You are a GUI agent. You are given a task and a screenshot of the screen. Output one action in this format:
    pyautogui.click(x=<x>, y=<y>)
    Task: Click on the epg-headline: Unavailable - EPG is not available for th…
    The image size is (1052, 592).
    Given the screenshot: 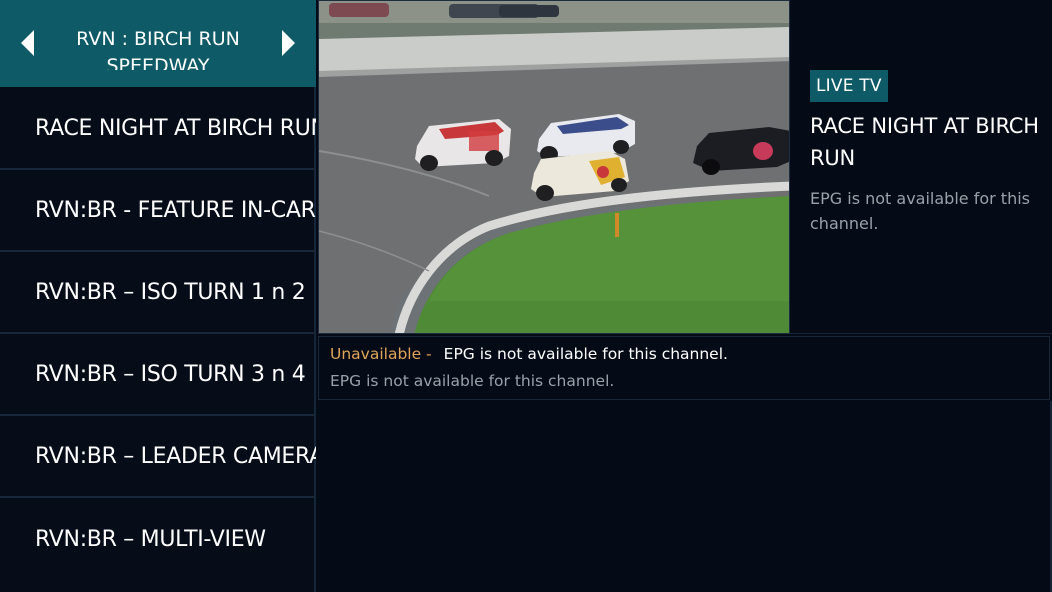 What is the action you would take?
    pyautogui.click(x=529, y=354)
    